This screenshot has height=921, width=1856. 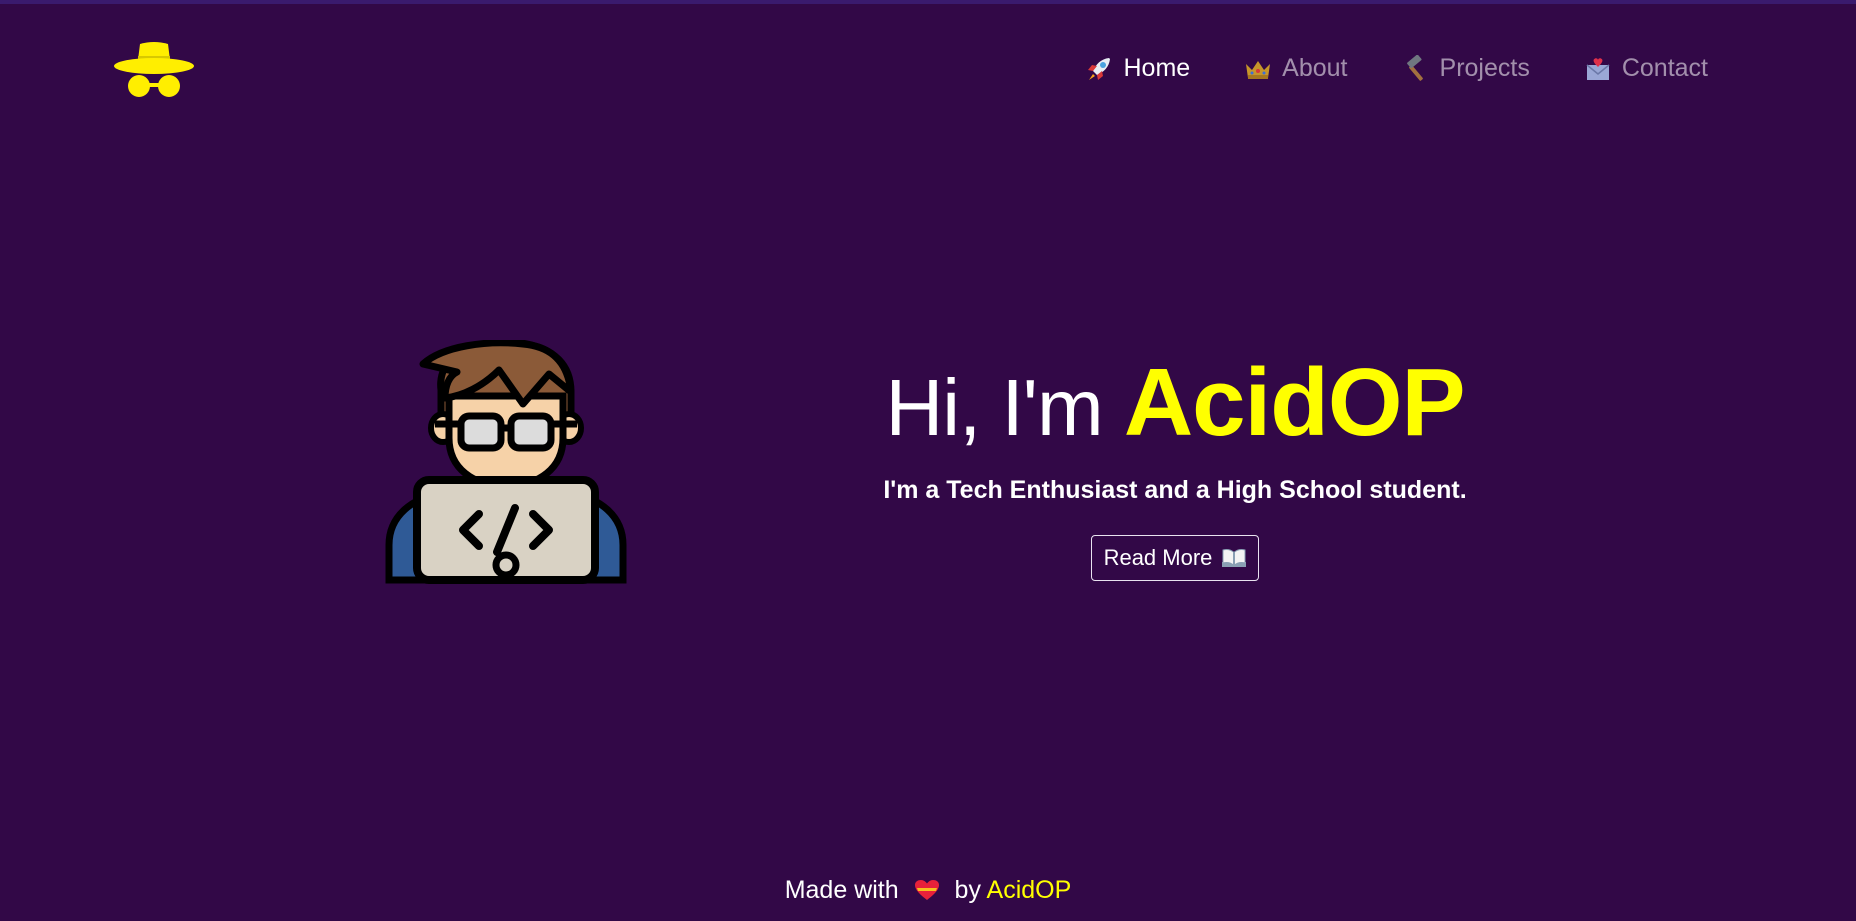 What do you see at coordinates (928, 2) in the screenshot?
I see `top-border` at bounding box center [928, 2].